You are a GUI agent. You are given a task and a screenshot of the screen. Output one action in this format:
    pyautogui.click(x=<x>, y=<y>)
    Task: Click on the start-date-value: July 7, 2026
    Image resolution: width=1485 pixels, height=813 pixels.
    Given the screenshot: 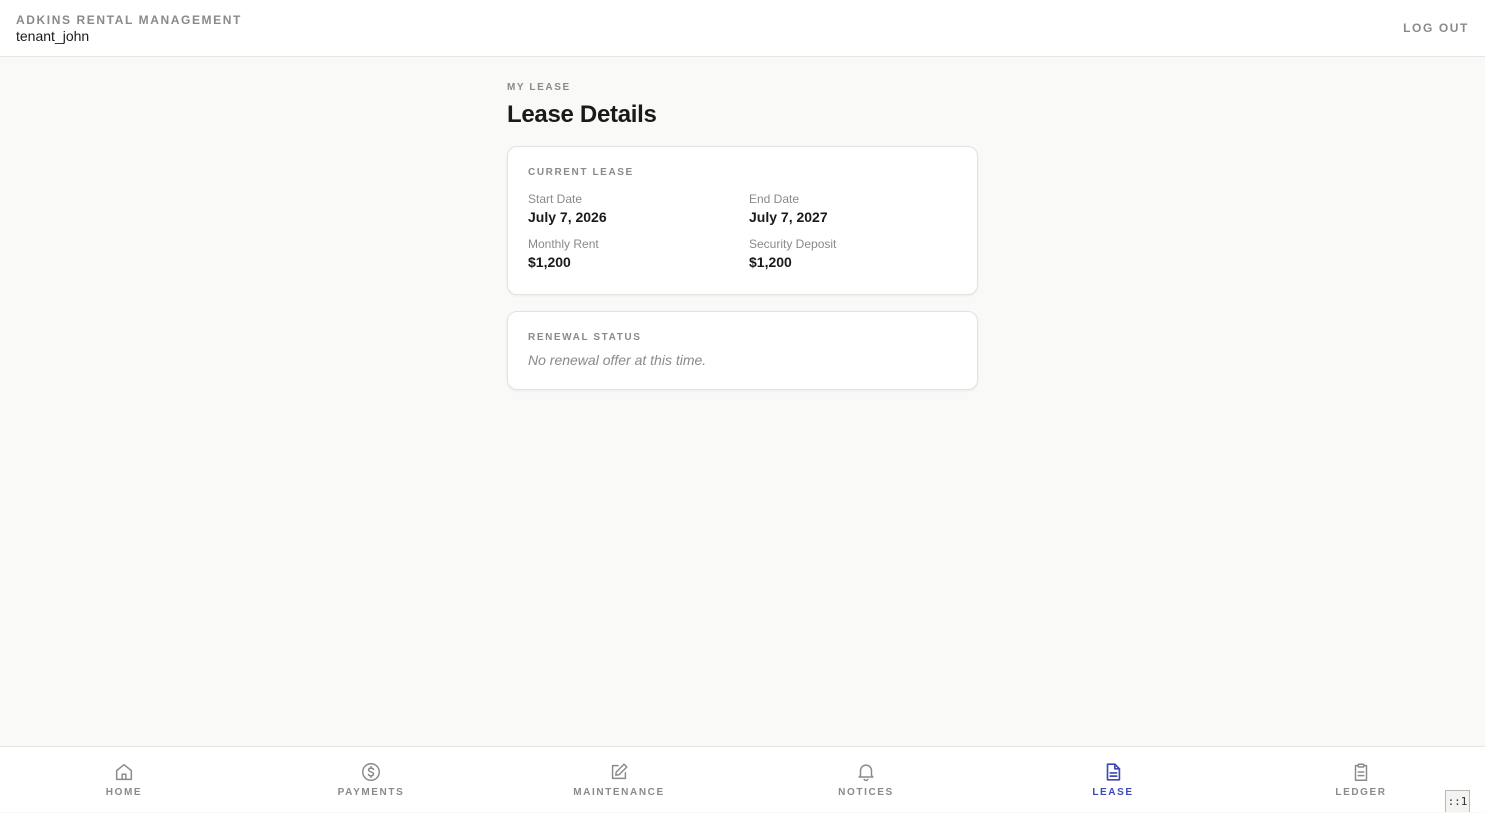 What is the action you would take?
    pyautogui.click(x=567, y=217)
    